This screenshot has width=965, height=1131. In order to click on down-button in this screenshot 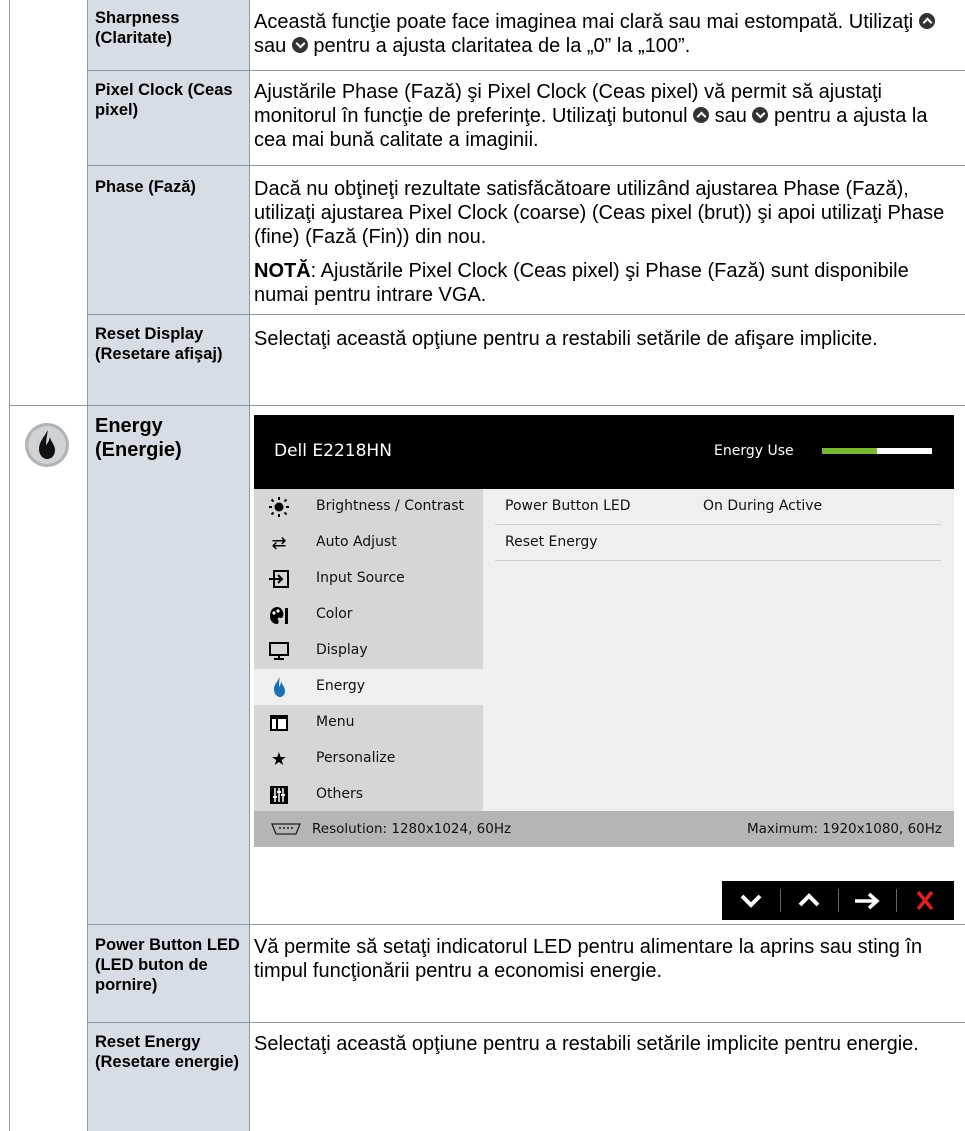, I will do `click(751, 900)`.